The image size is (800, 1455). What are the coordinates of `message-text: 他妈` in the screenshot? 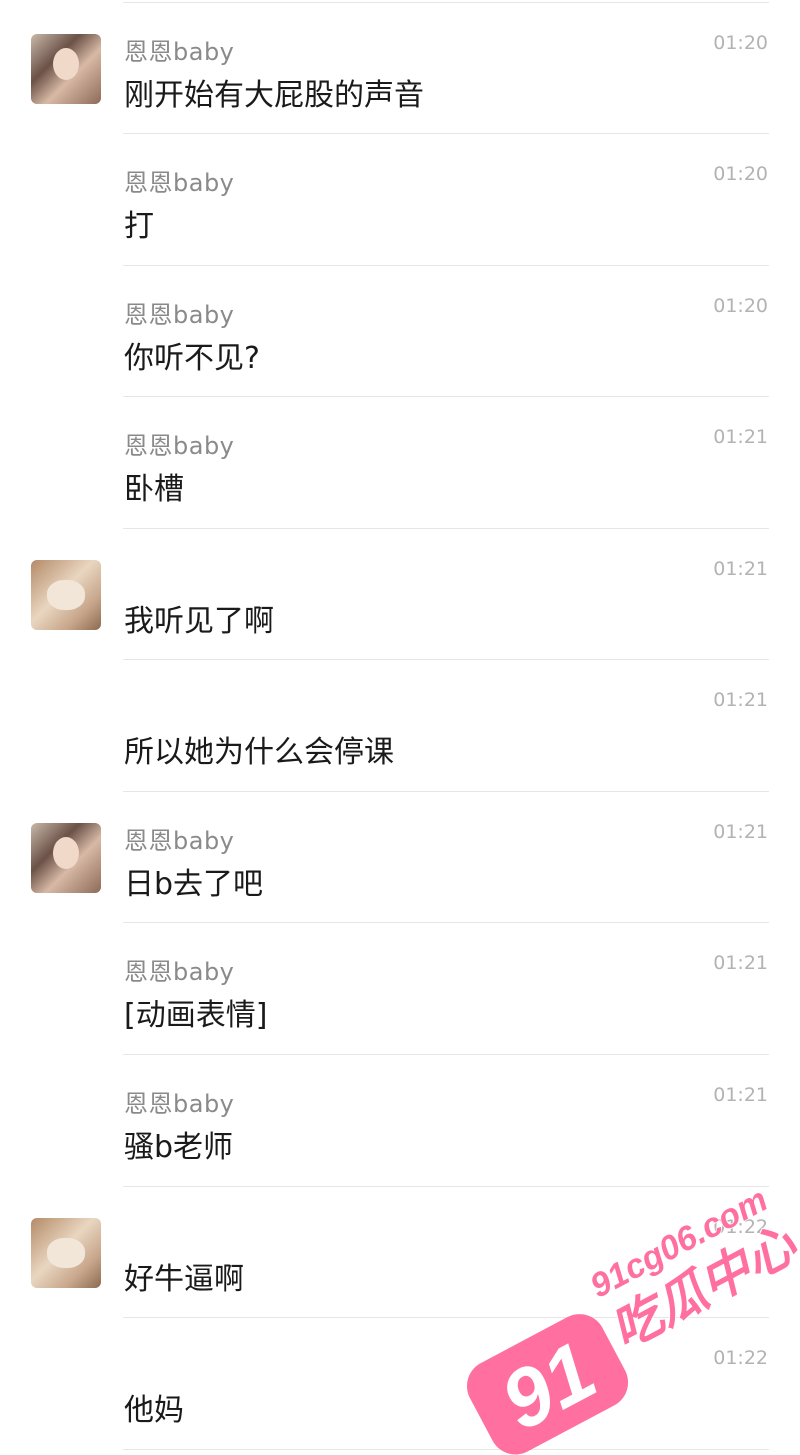 It's located at (154, 1410).